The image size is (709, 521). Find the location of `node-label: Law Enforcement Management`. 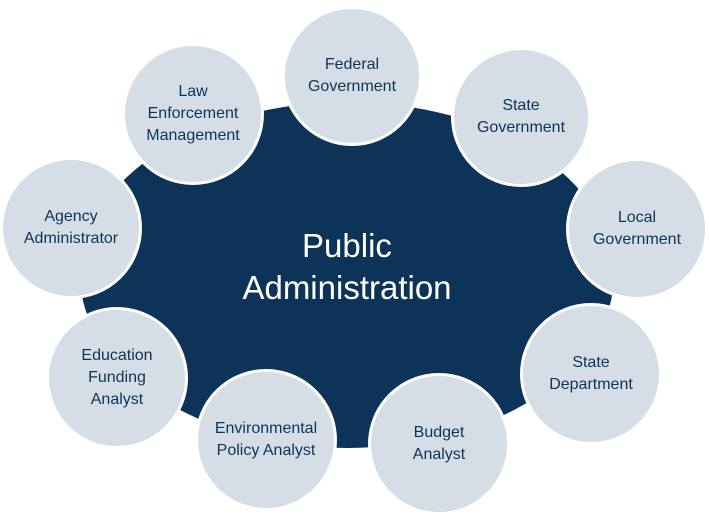

node-label: Law Enforcement Management is located at coordinates (193, 113).